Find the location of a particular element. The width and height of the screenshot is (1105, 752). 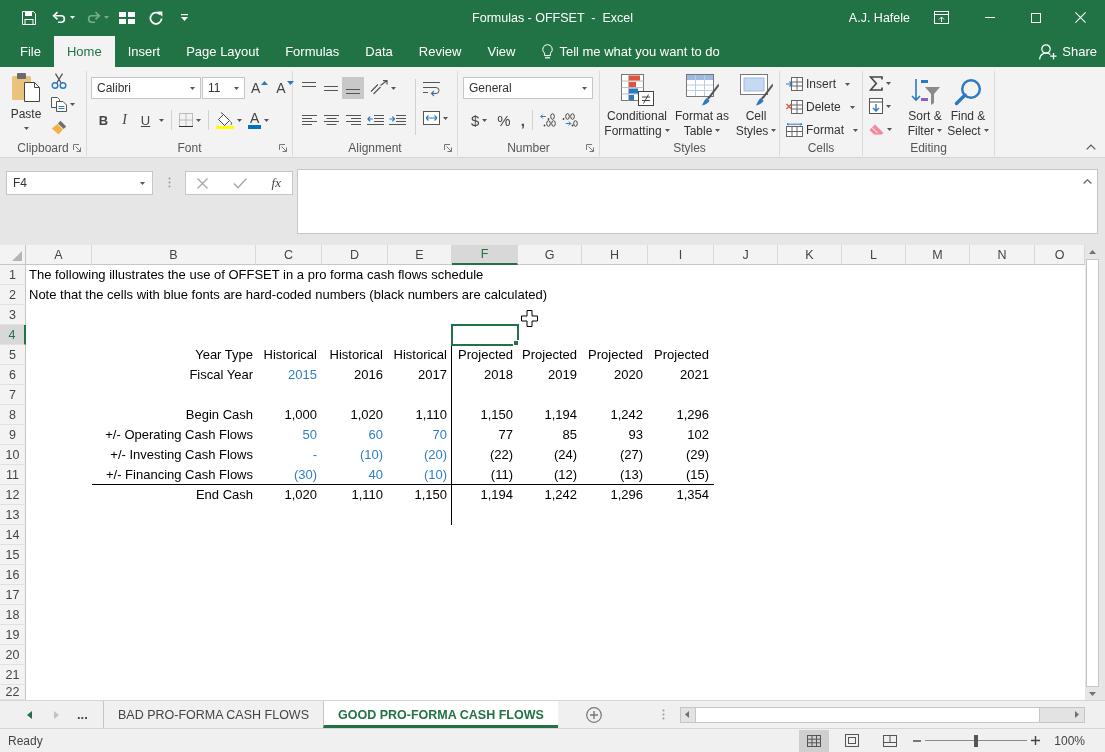

format-cells-button: Format is located at coordinates (824, 130).